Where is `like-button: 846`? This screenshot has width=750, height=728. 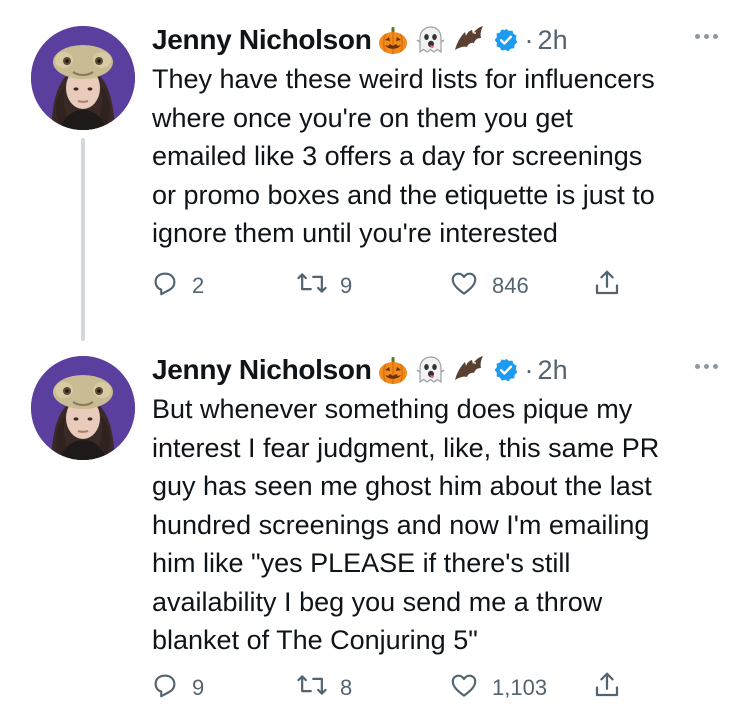
like-button: 846 is located at coordinates (488, 286).